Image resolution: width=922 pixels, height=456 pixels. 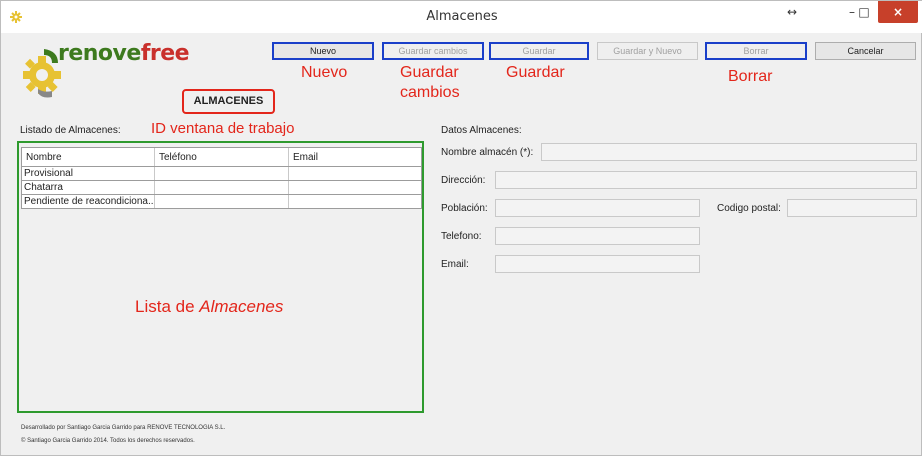 I want to click on maximize-button: □, so click(x=864, y=12).